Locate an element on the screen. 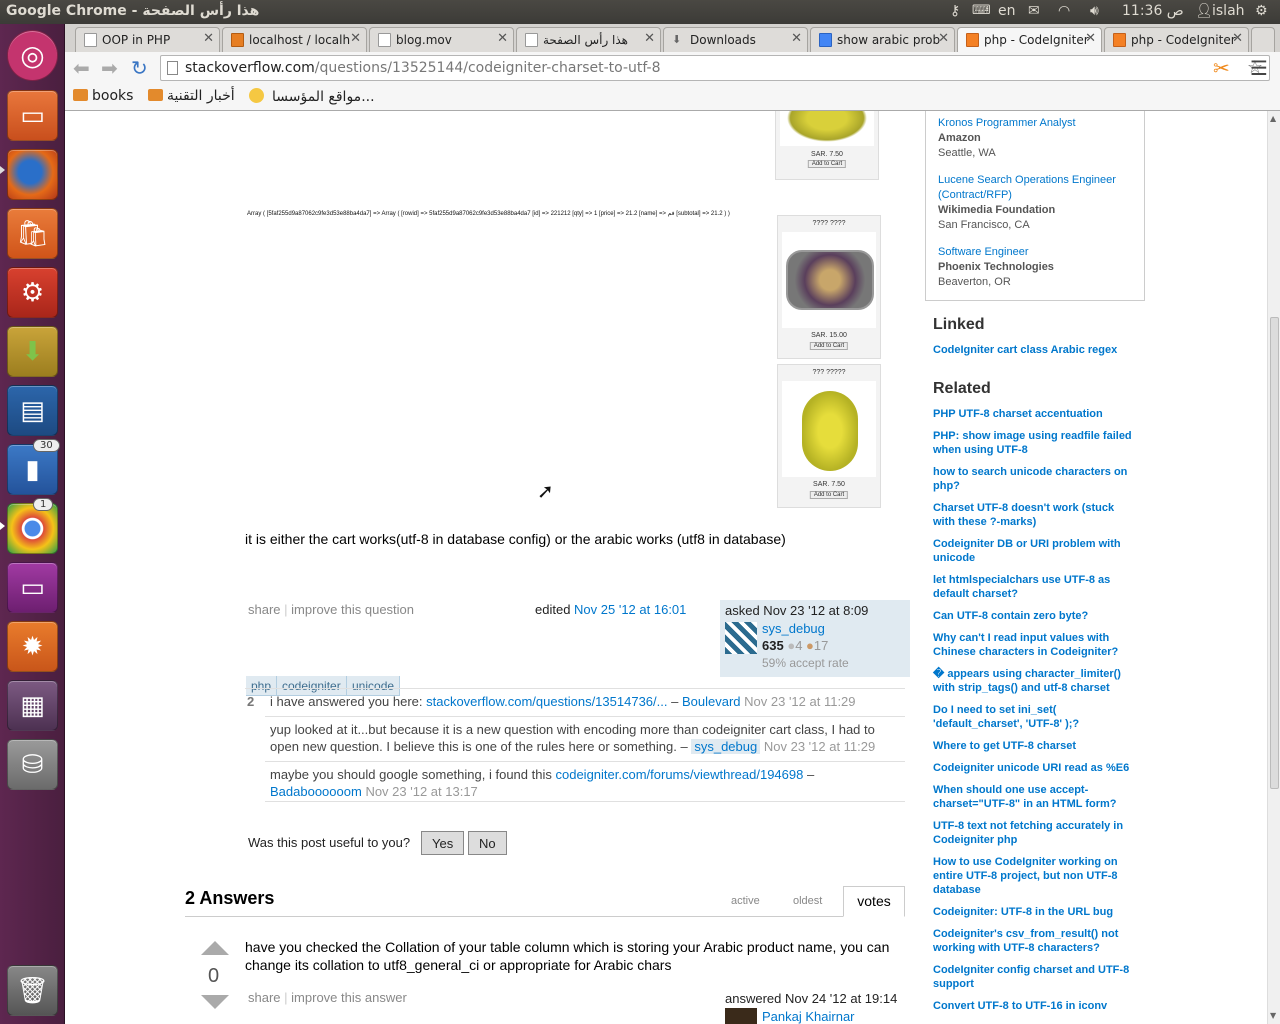  edited-time-link: Nov 25 '12 at 16:01 is located at coordinates (630, 609).